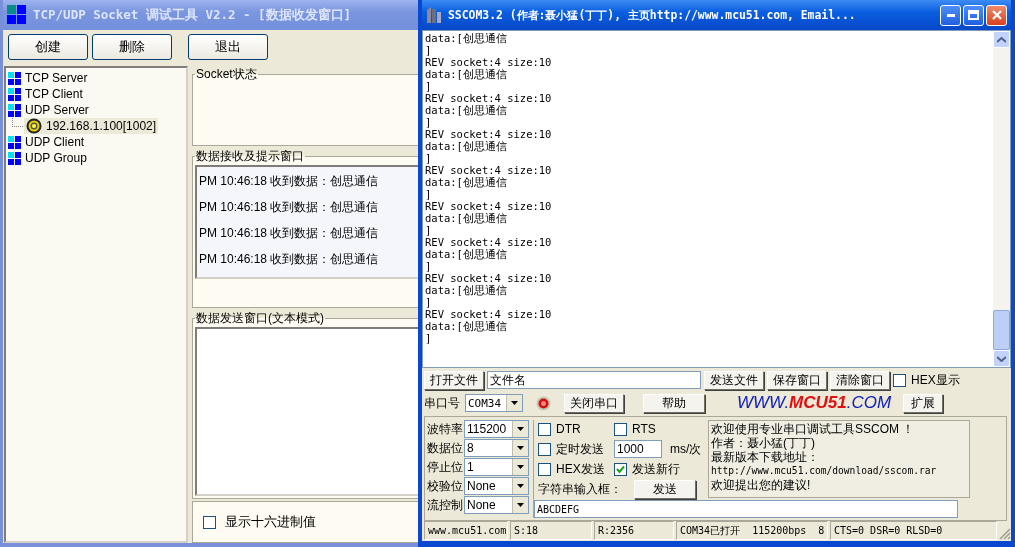 This screenshot has width=1015, height=547. Describe the element at coordinates (913, 530) in the screenshot. I see `status-text: CTS=0 DSR=0 RLSD=0` at that location.